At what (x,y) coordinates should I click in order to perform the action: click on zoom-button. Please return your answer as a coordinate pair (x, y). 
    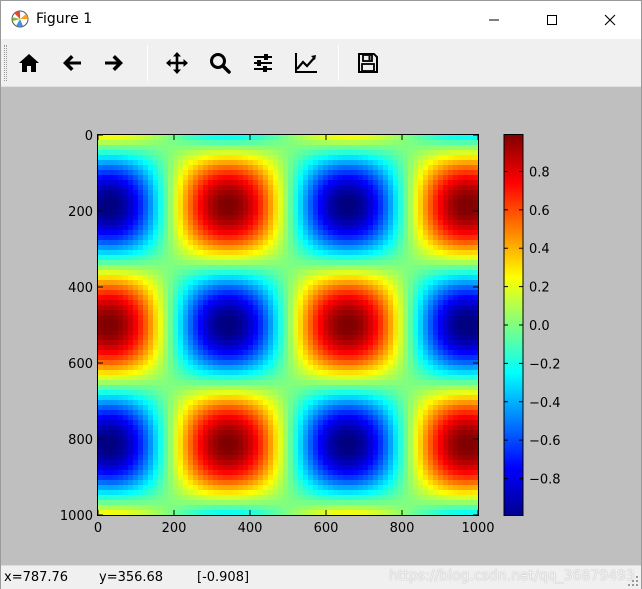
    Looking at the image, I should click on (220, 63).